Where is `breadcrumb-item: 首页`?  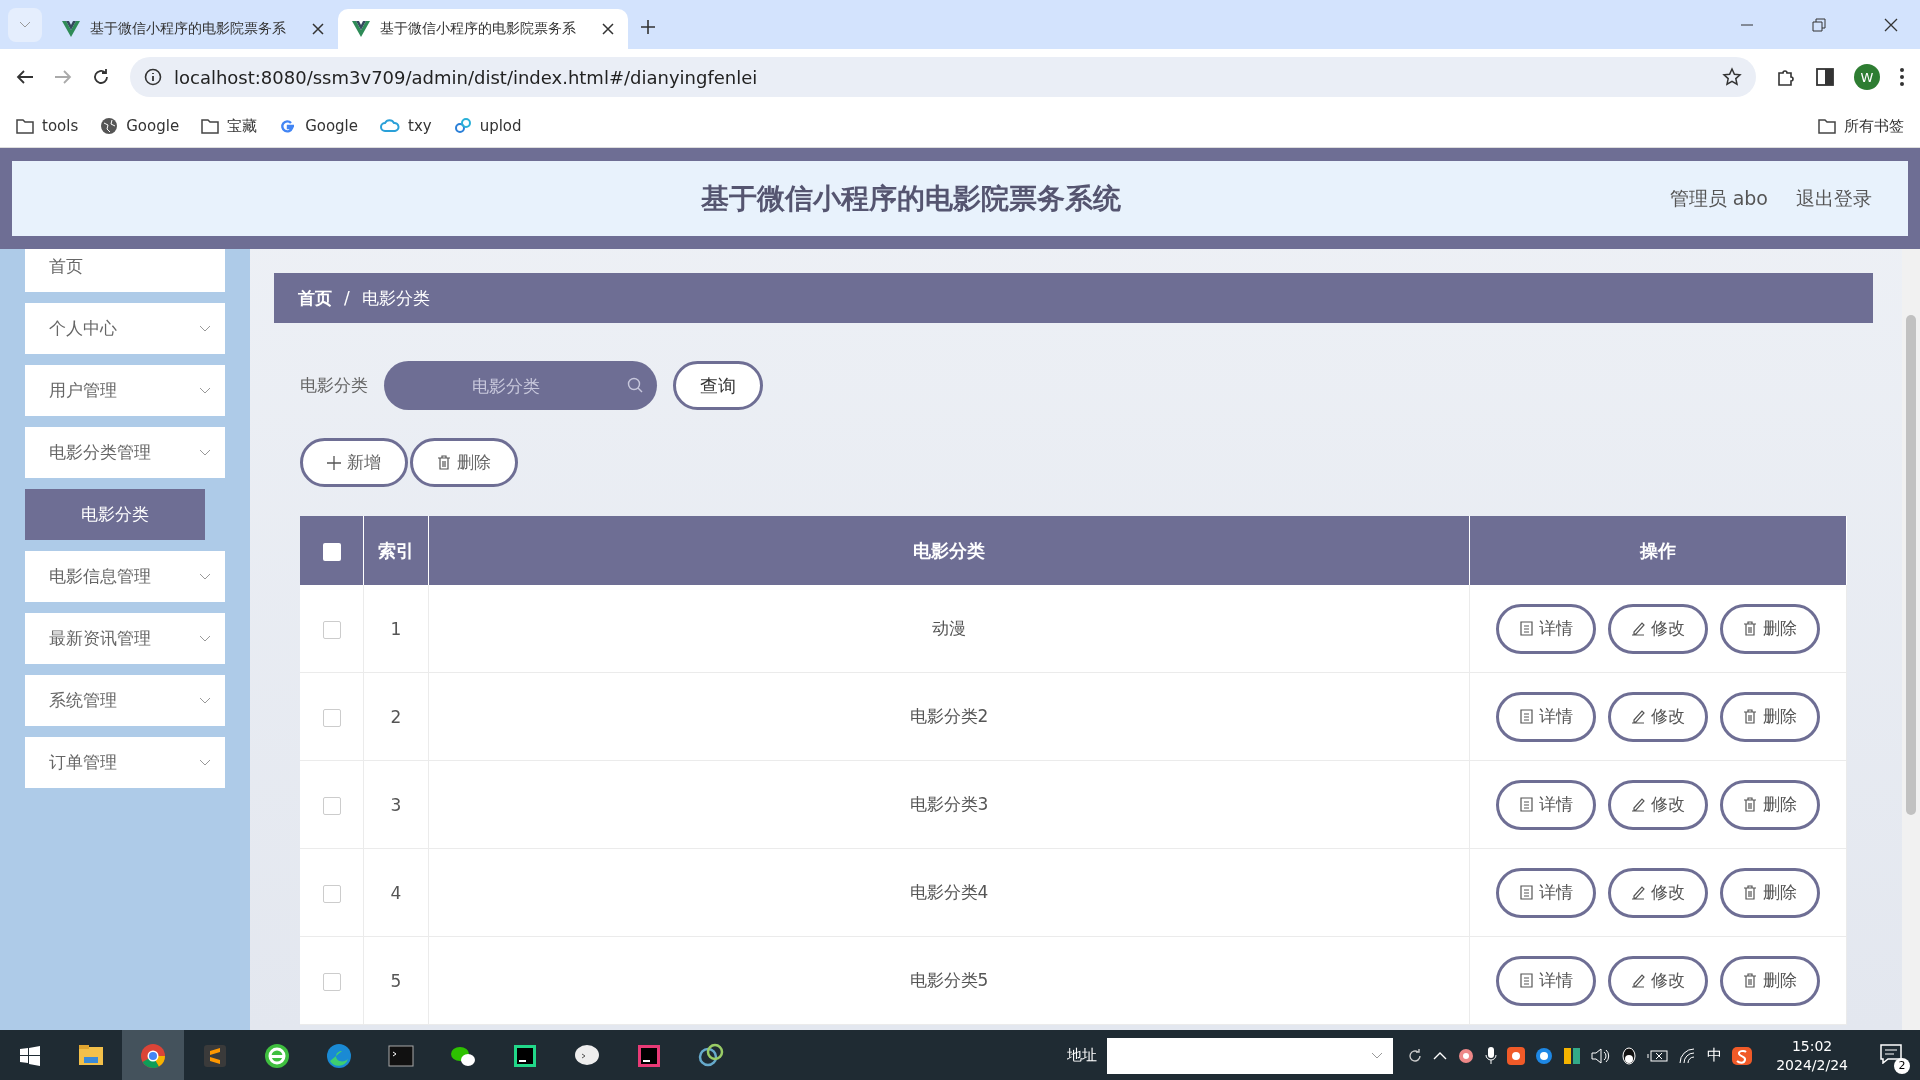 breadcrumb-item: 首页 is located at coordinates (315, 298).